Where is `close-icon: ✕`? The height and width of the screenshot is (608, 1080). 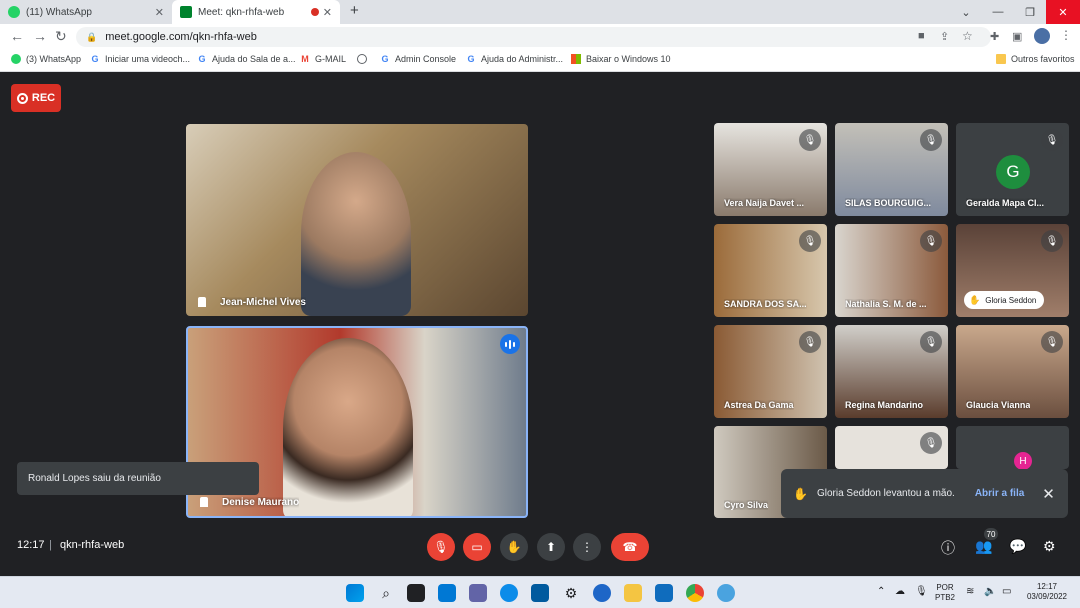
close-icon: ✕ is located at coordinates (1048, 494).